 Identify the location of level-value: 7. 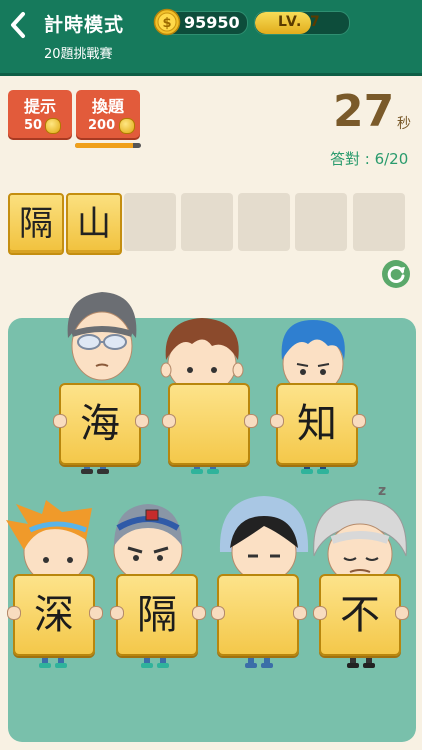
(315, 22).